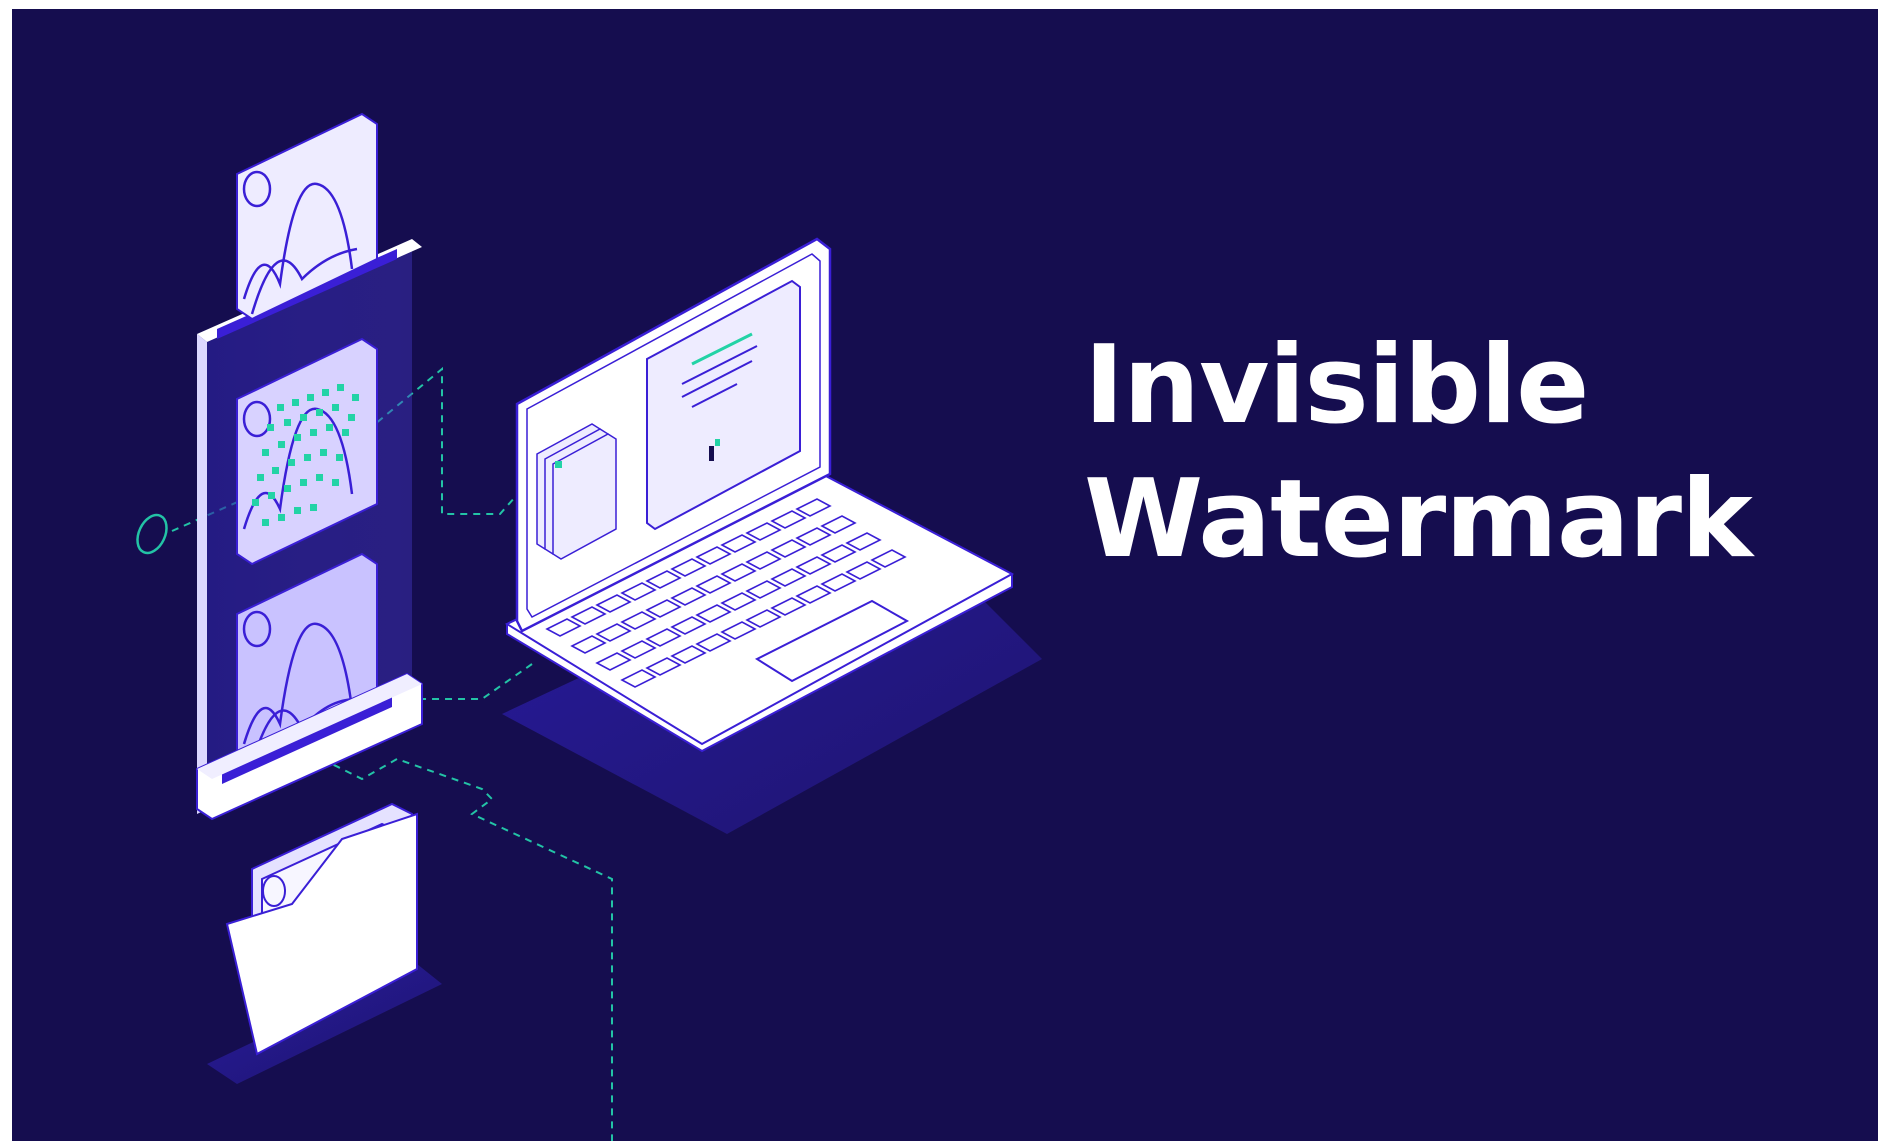  Describe the element at coordinates (1336, 385) in the screenshot. I see `headline-line-1: Invisible` at that location.